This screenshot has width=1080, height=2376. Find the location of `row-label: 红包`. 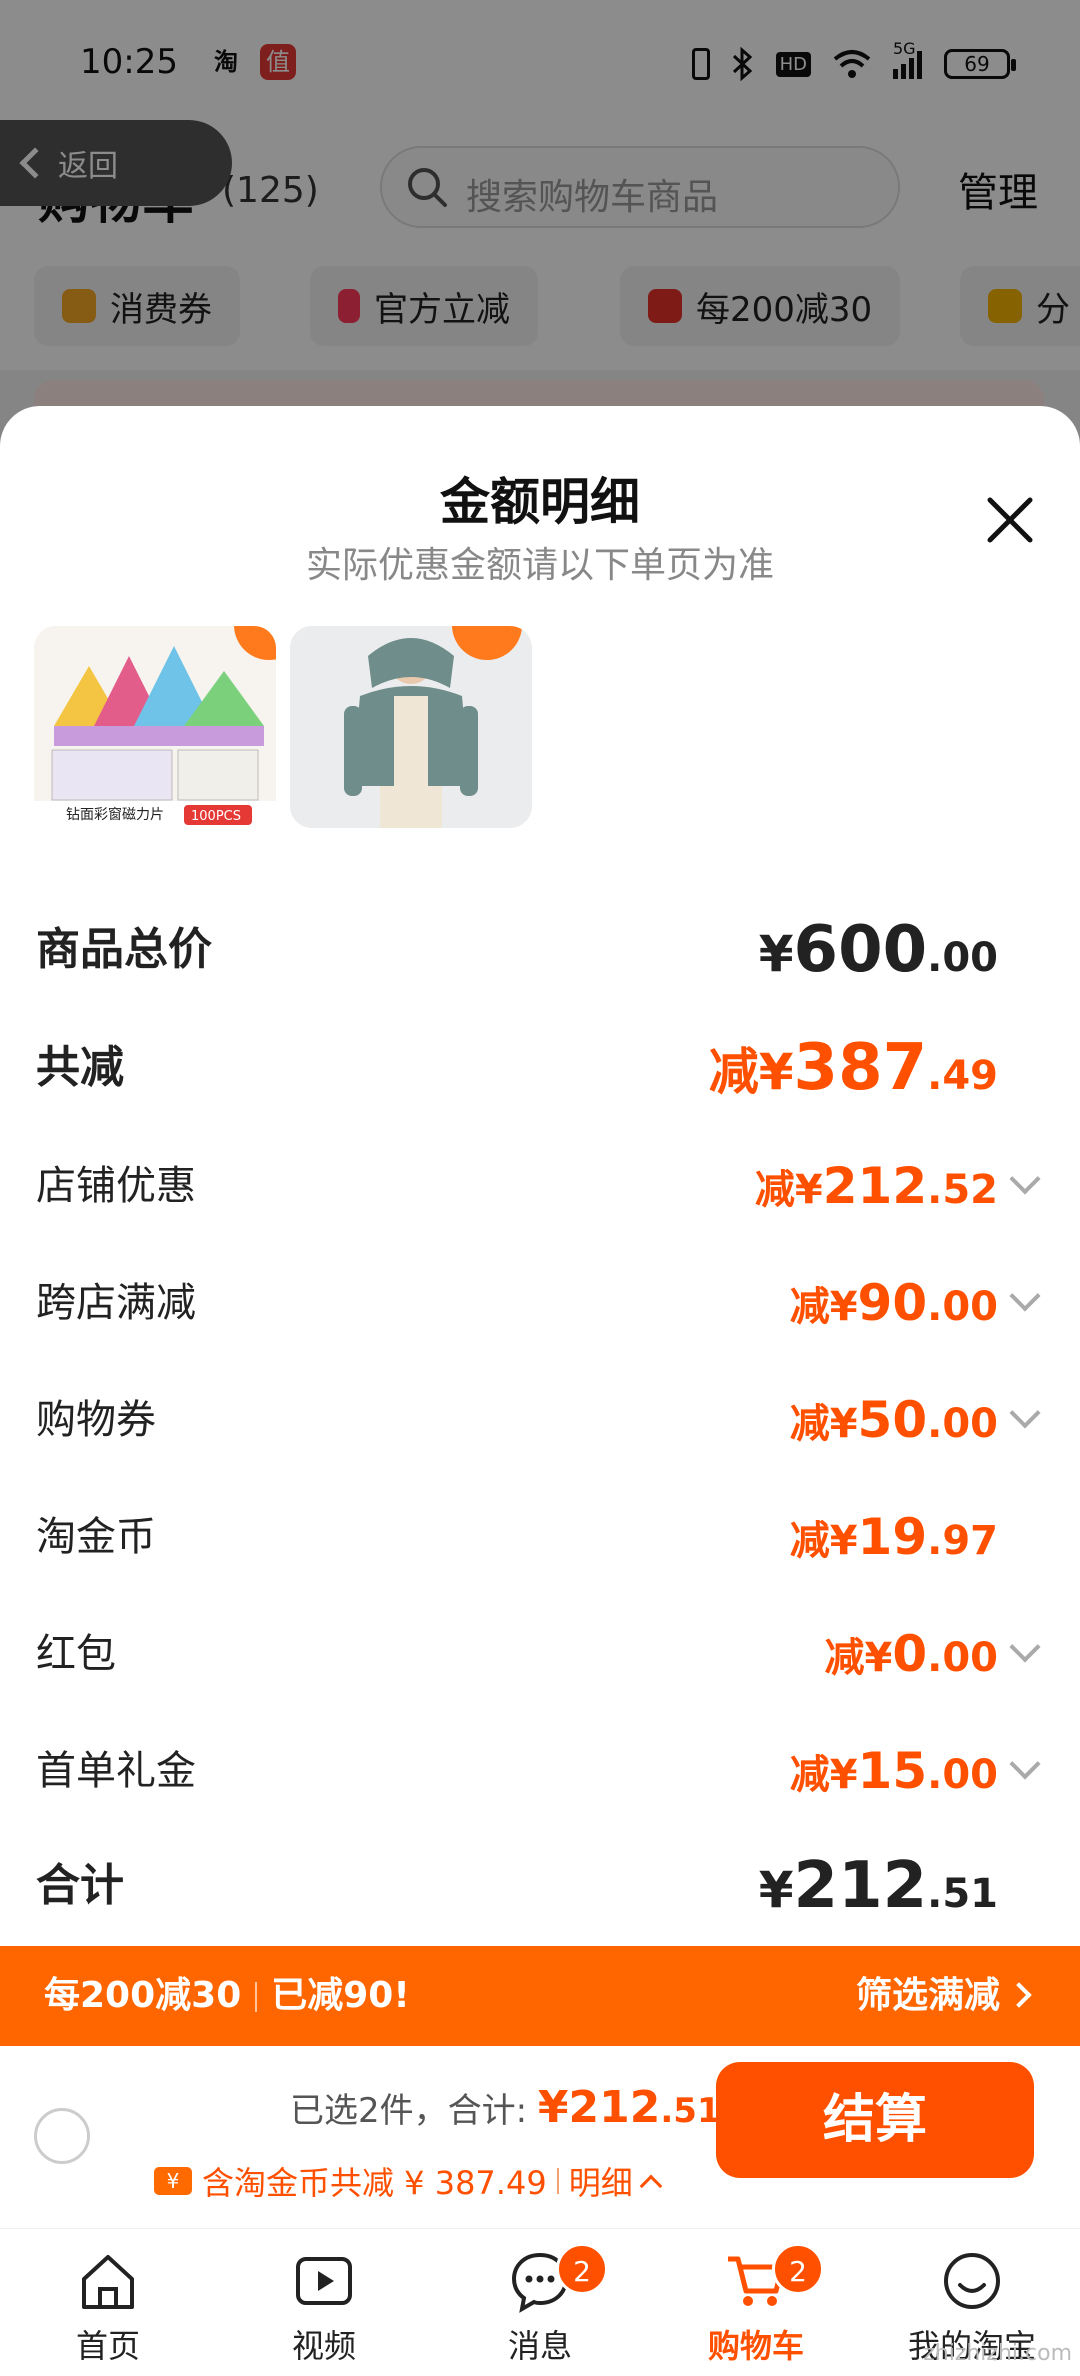

row-label: 红包 is located at coordinates (76, 1654).